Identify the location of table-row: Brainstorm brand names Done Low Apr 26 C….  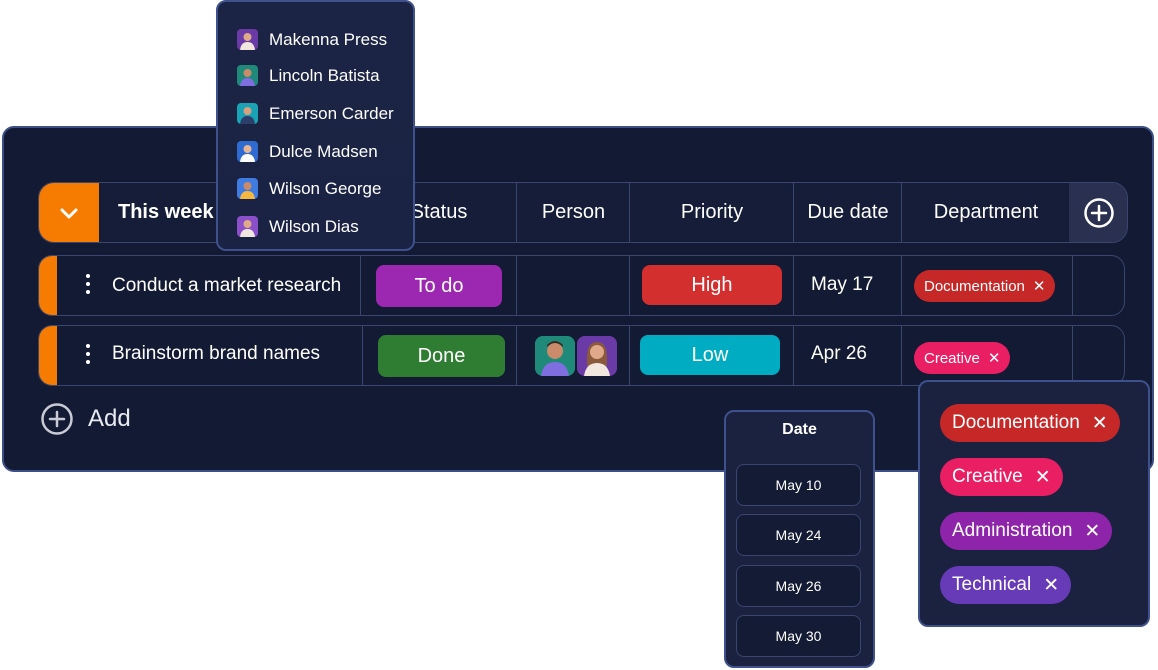
(581, 355).